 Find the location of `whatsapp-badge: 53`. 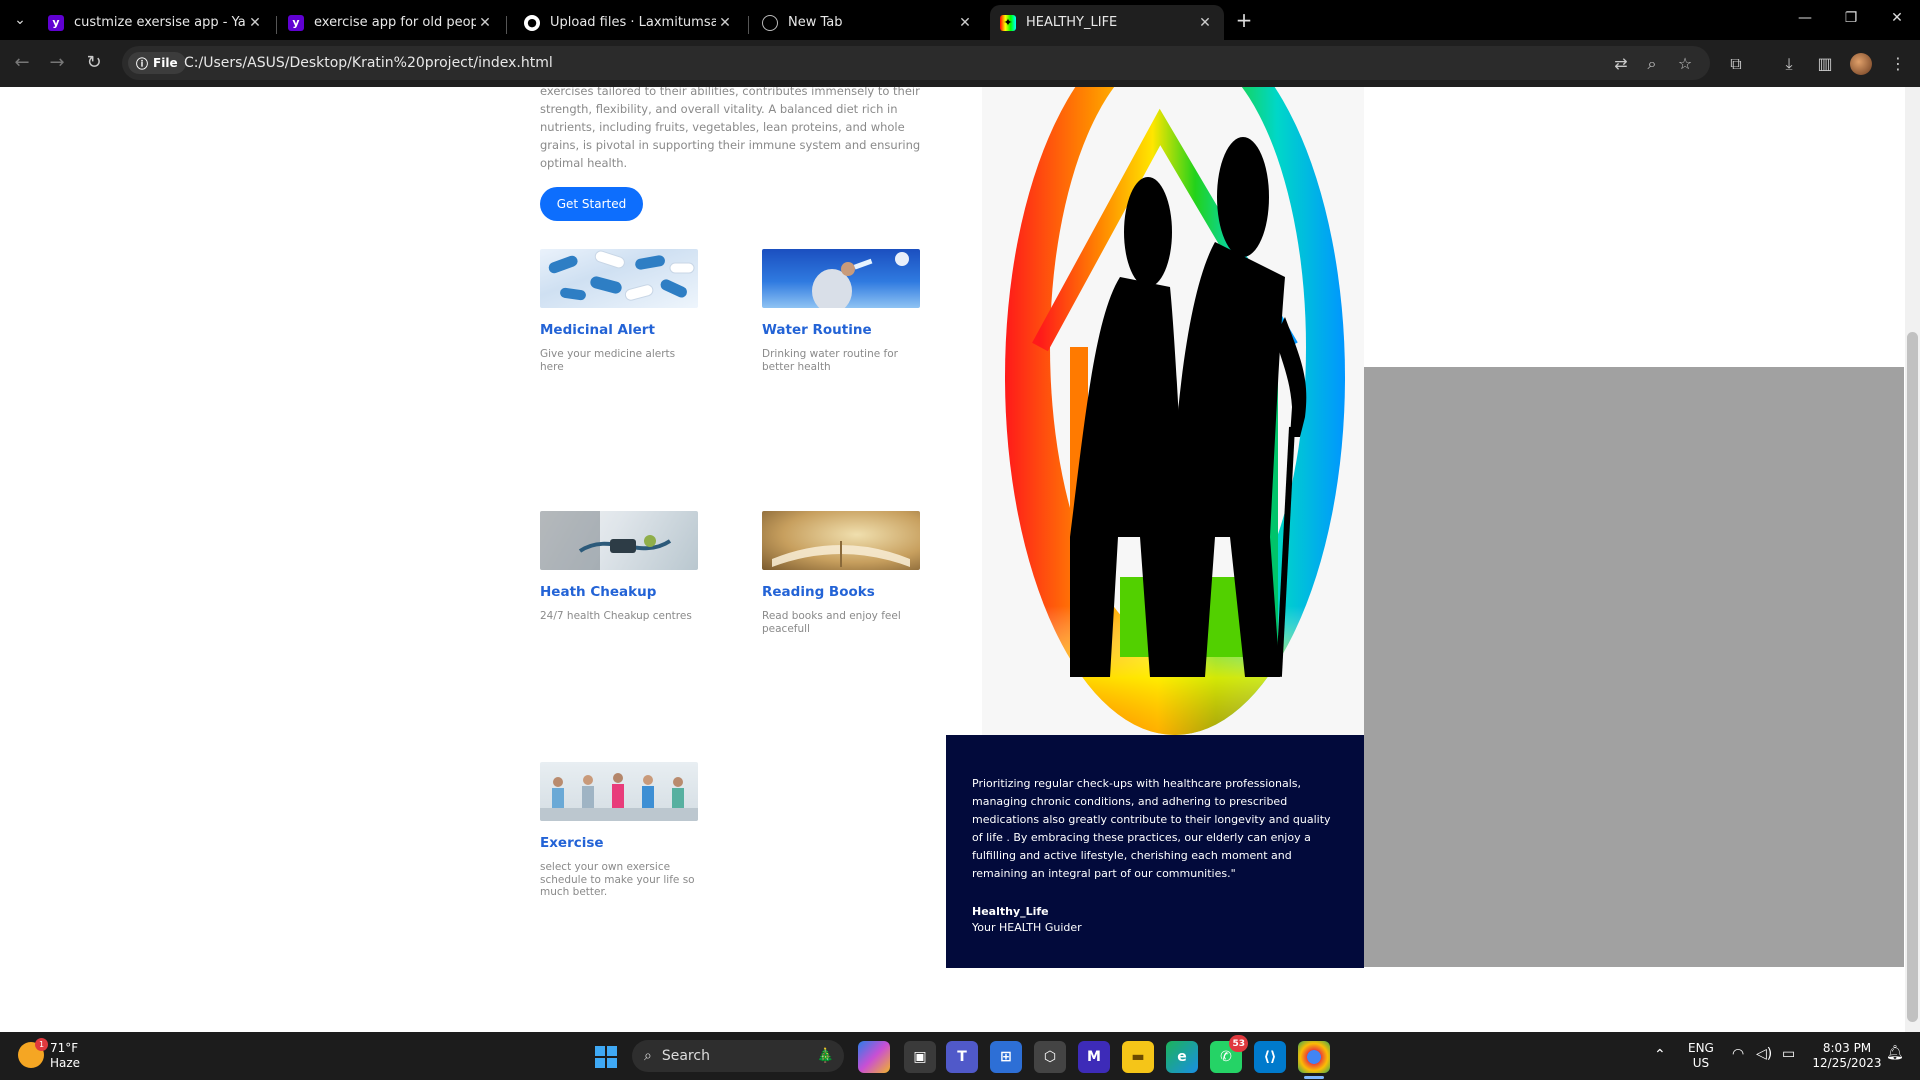

whatsapp-badge: 53 is located at coordinates (1238, 1043).